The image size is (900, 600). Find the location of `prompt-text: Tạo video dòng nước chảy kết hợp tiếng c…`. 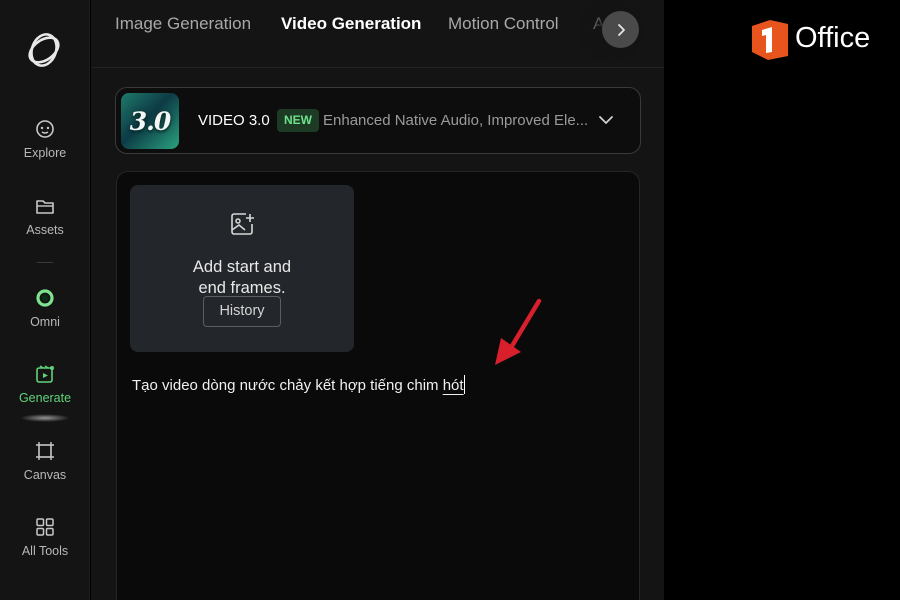

prompt-text: Tạo video dòng nước chảy kết hợp tiếng c… is located at coordinates (287, 385).